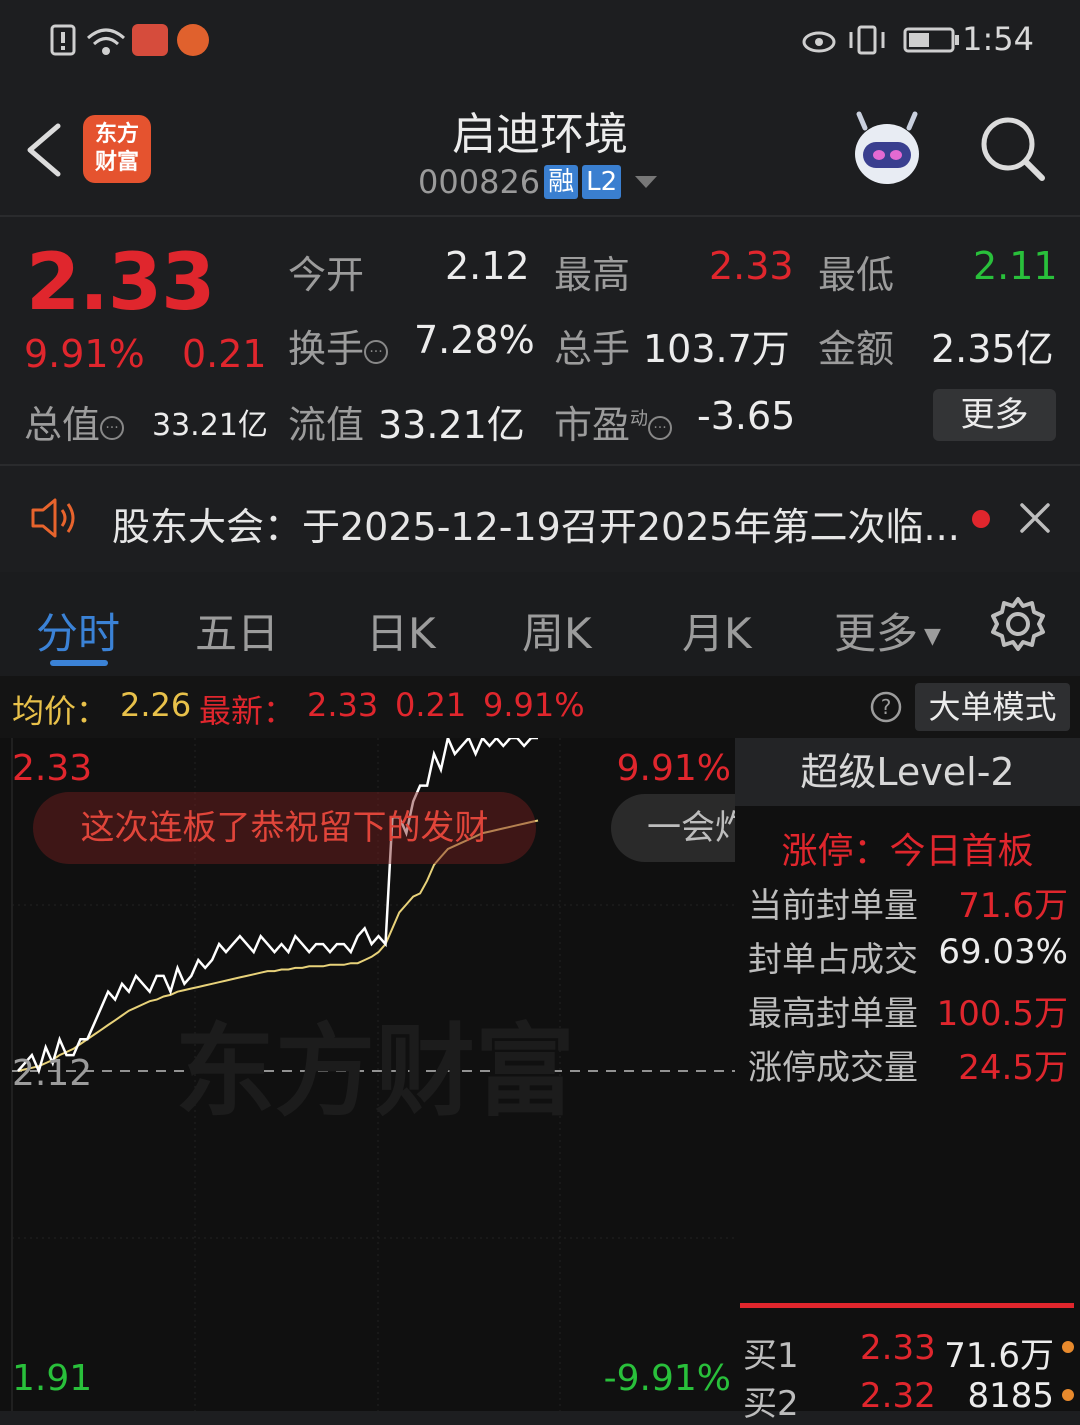 The image size is (1080, 1425). Describe the element at coordinates (74, 421) in the screenshot. I see `mktcap-label: 总值 ···` at that location.